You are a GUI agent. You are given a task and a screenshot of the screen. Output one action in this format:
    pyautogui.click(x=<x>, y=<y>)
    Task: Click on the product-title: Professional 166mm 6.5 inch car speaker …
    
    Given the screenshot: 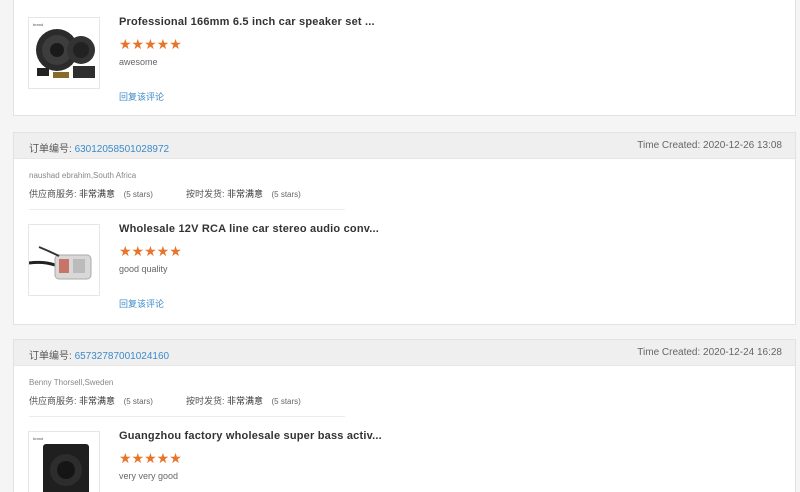 What is the action you would take?
    pyautogui.click(x=247, y=22)
    